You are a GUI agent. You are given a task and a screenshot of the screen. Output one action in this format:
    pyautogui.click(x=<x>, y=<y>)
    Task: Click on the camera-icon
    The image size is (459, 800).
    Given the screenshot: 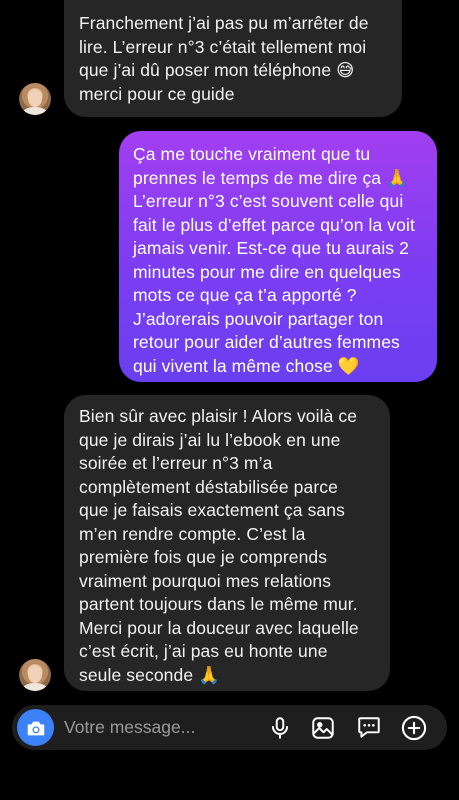 What is the action you would take?
    pyautogui.click(x=35, y=728)
    